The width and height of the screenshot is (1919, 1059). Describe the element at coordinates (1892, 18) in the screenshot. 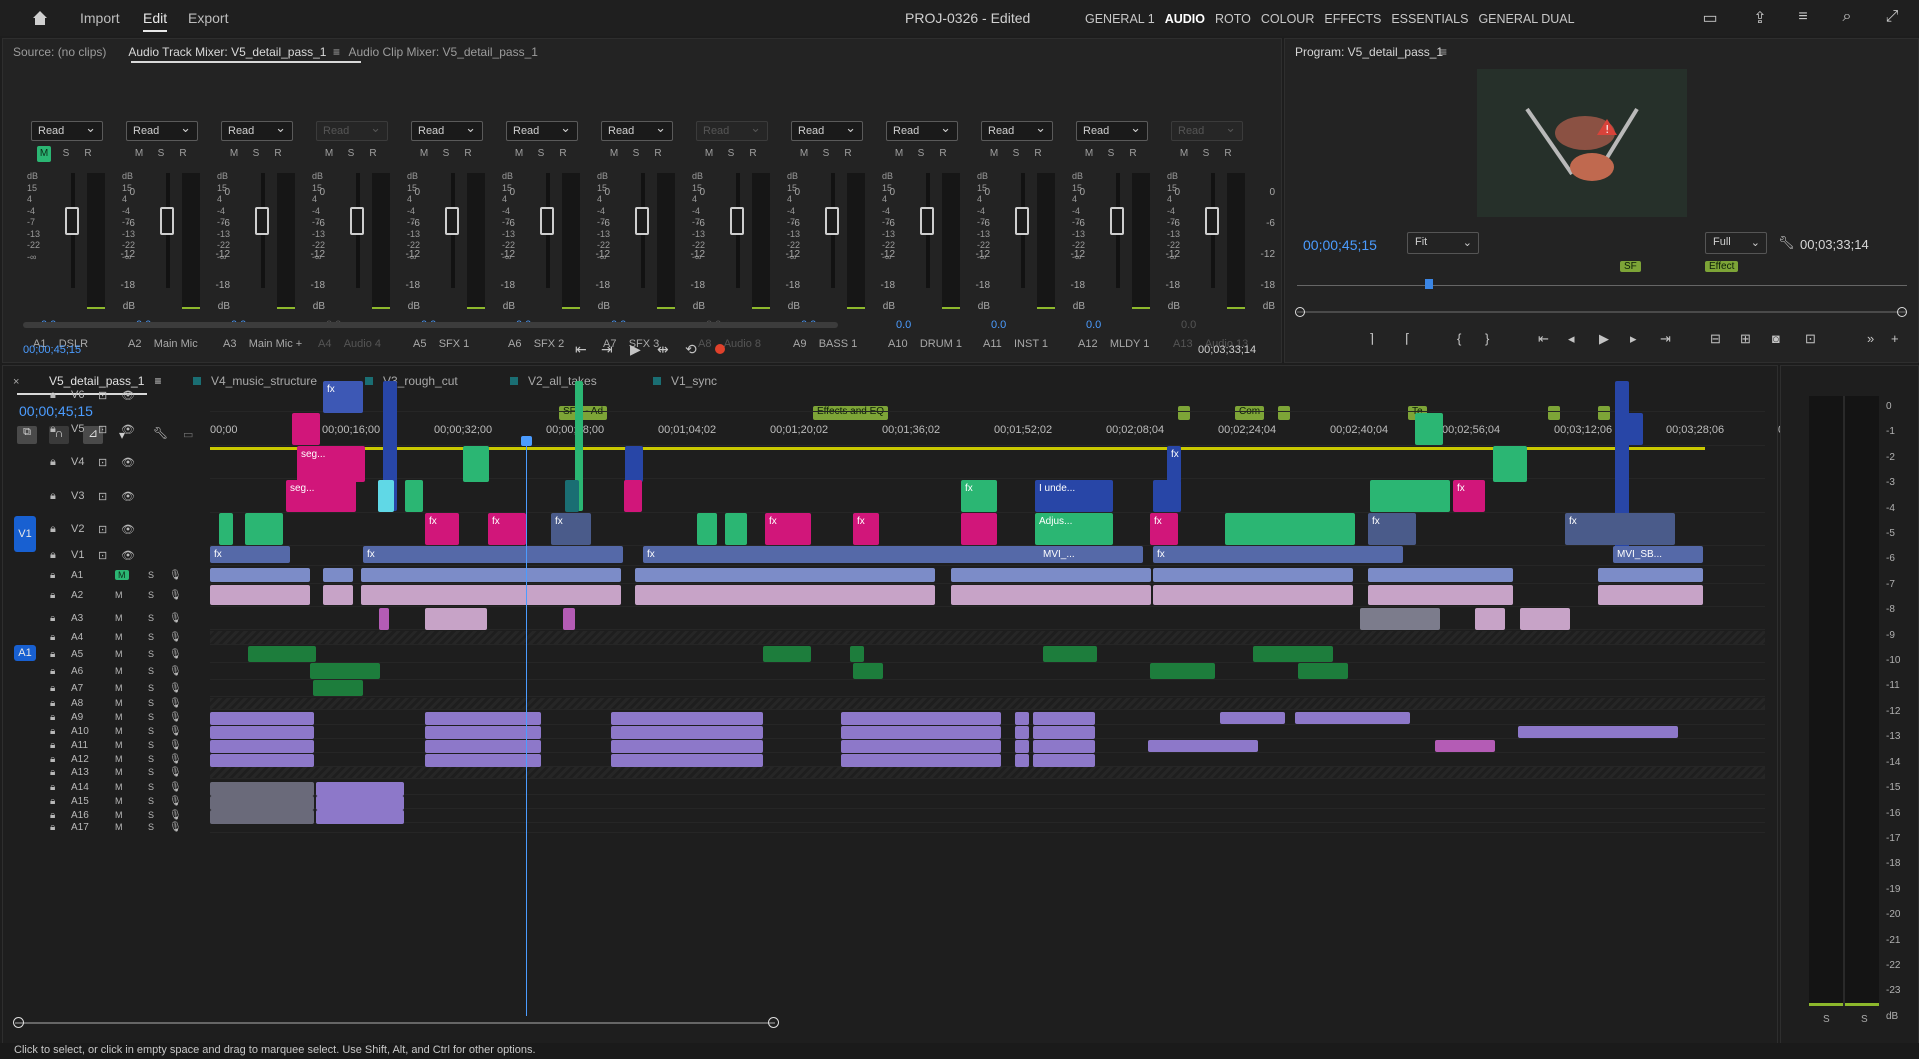

I see `expand-icon: ⤢` at that location.